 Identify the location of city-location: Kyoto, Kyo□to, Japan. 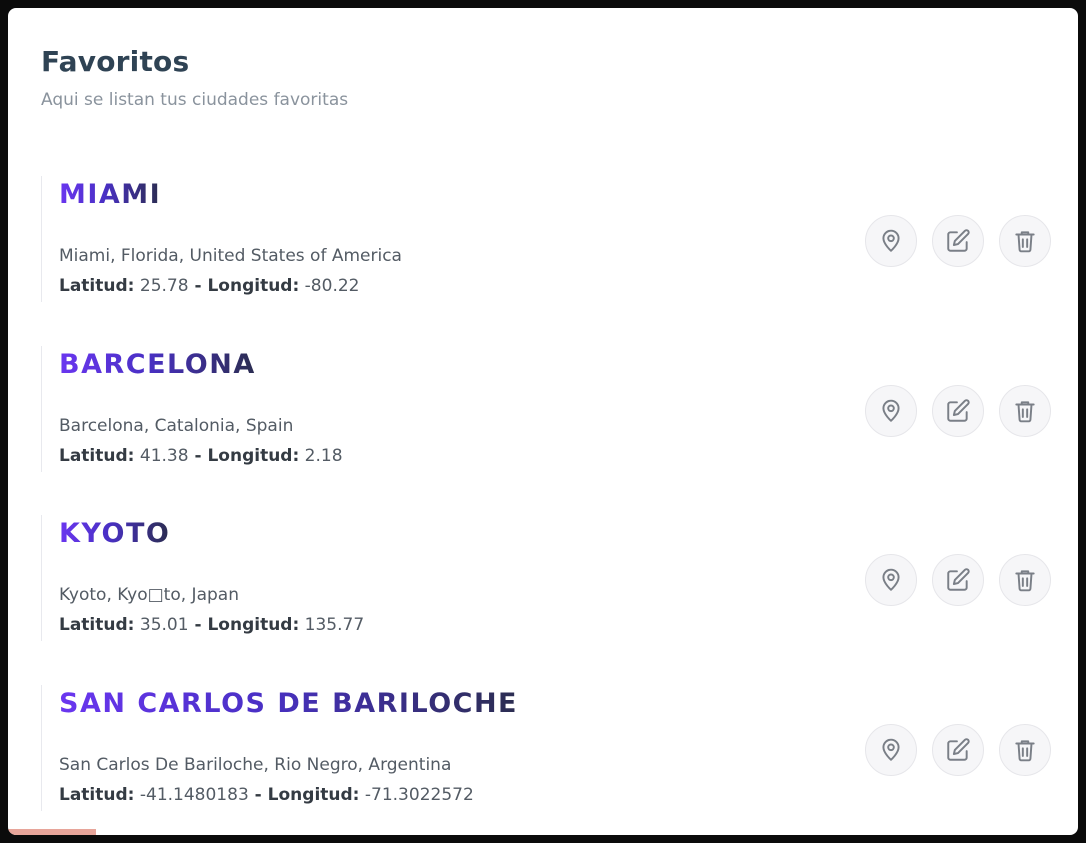
(149, 595).